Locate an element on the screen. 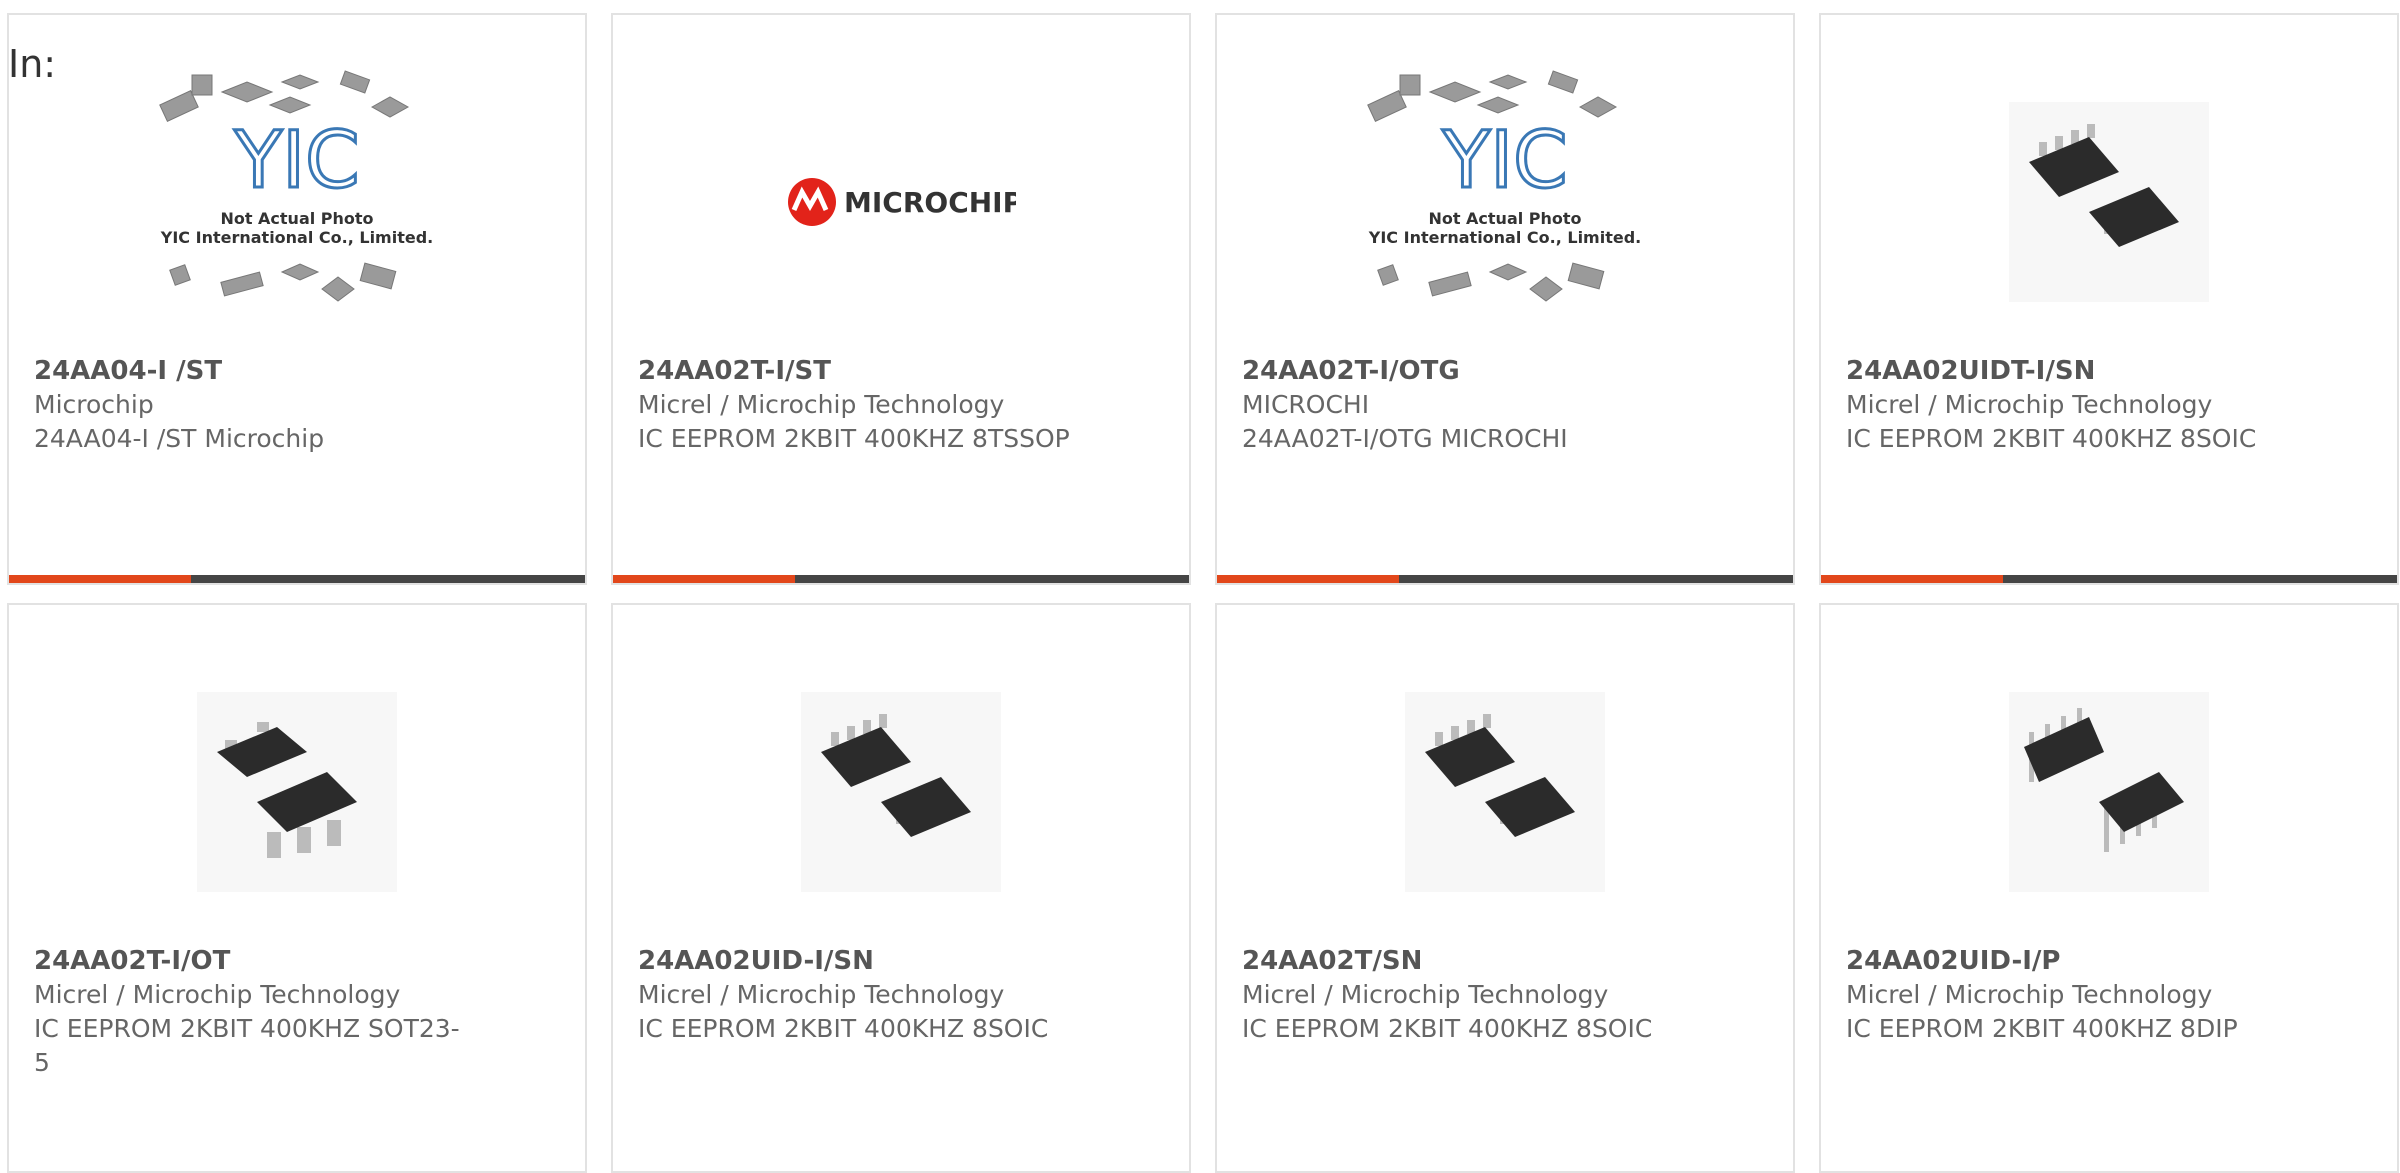 This screenshot has height=1173, width=2400. product-image: MICROCHIP is located at coordinates (901, 202).